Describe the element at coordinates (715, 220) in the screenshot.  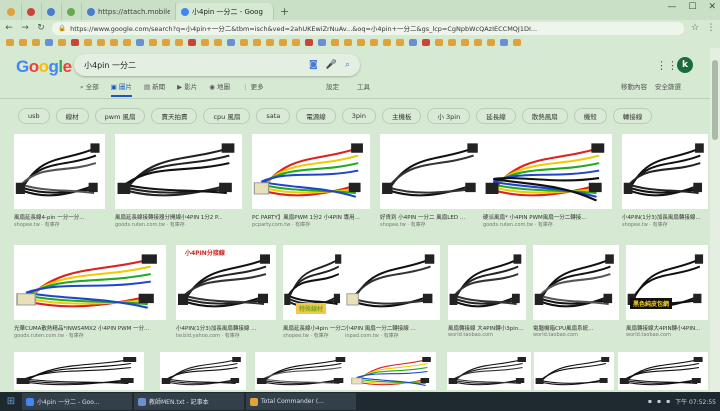
I see `scrollbar` at that location.